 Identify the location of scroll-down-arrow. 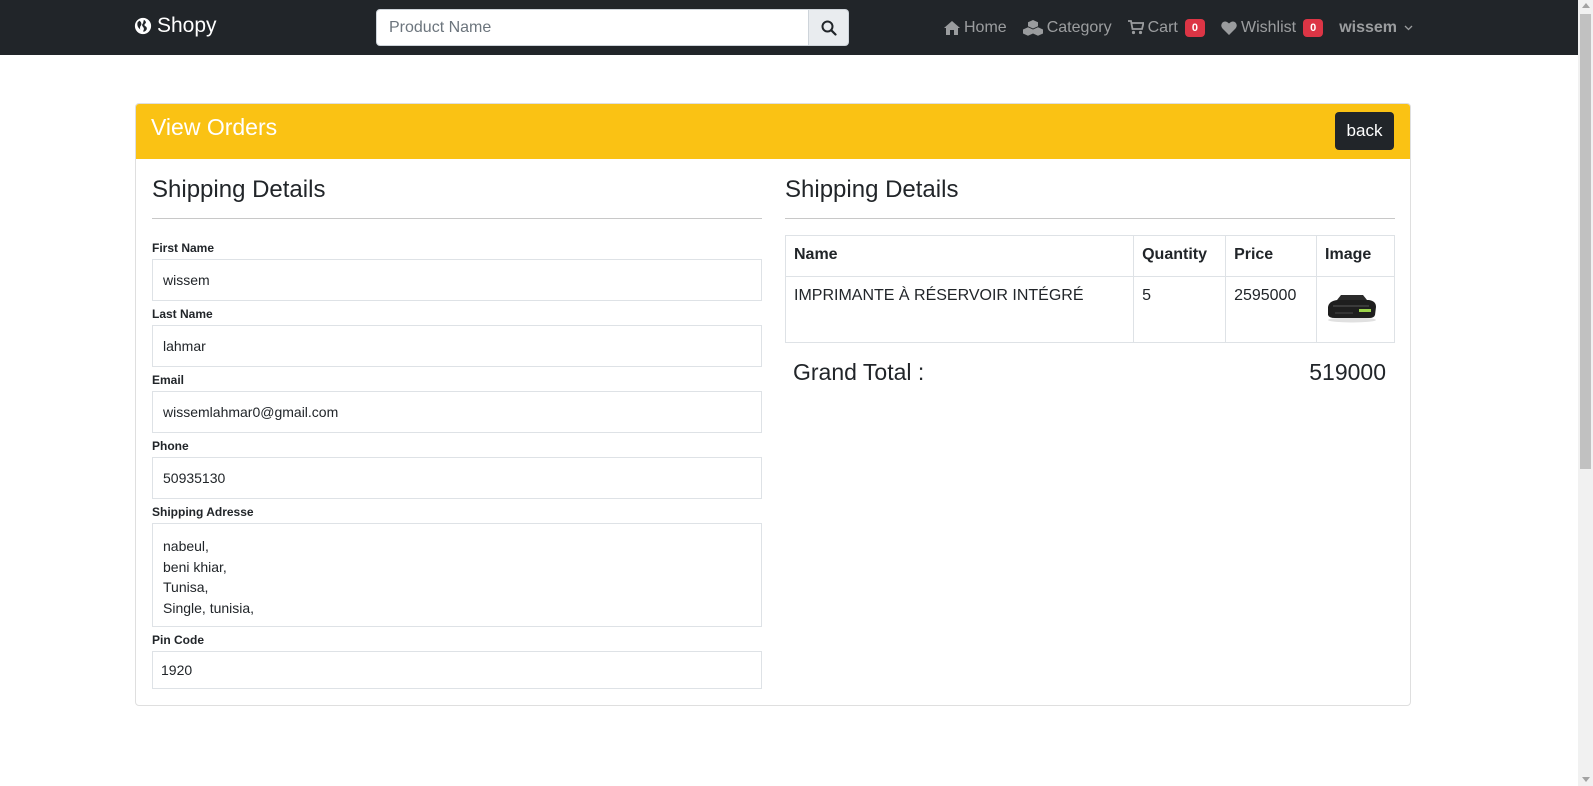
(1586, 779).